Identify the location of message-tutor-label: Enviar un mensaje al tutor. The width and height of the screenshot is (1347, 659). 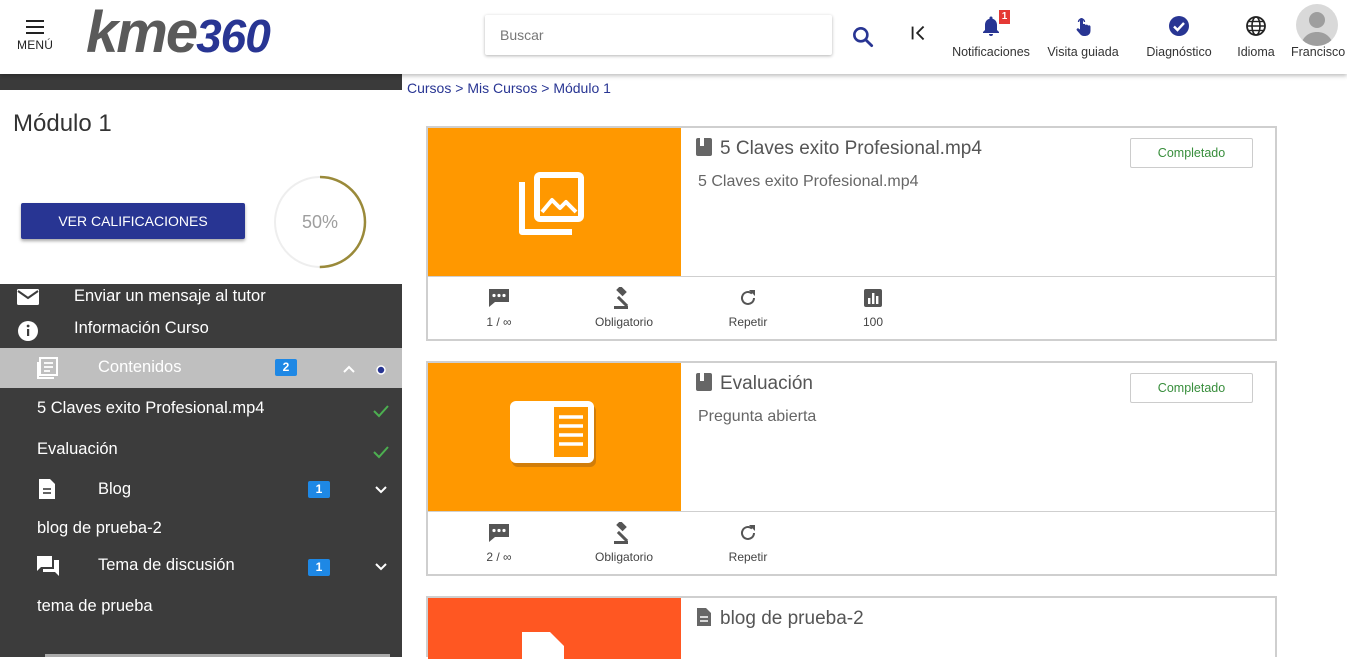
(170, 296).